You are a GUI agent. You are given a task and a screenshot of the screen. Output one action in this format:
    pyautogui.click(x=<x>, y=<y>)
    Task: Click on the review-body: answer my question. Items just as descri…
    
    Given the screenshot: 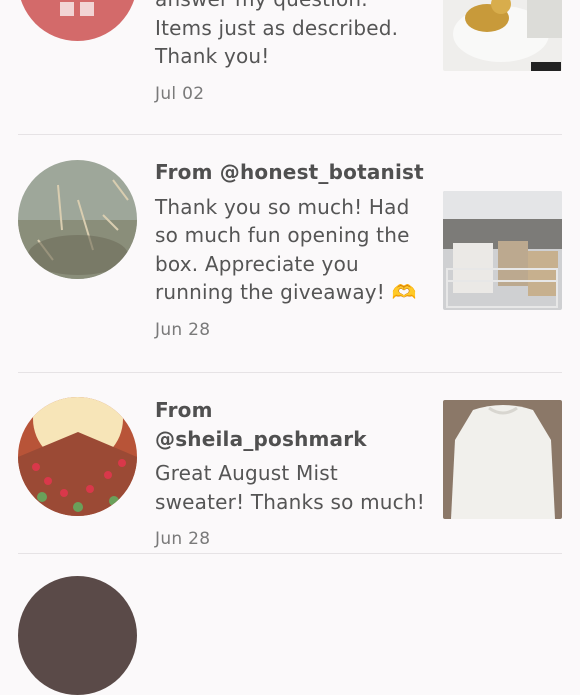 What is the action you would take?
    pyautogui.click(x=290, y=54)
    